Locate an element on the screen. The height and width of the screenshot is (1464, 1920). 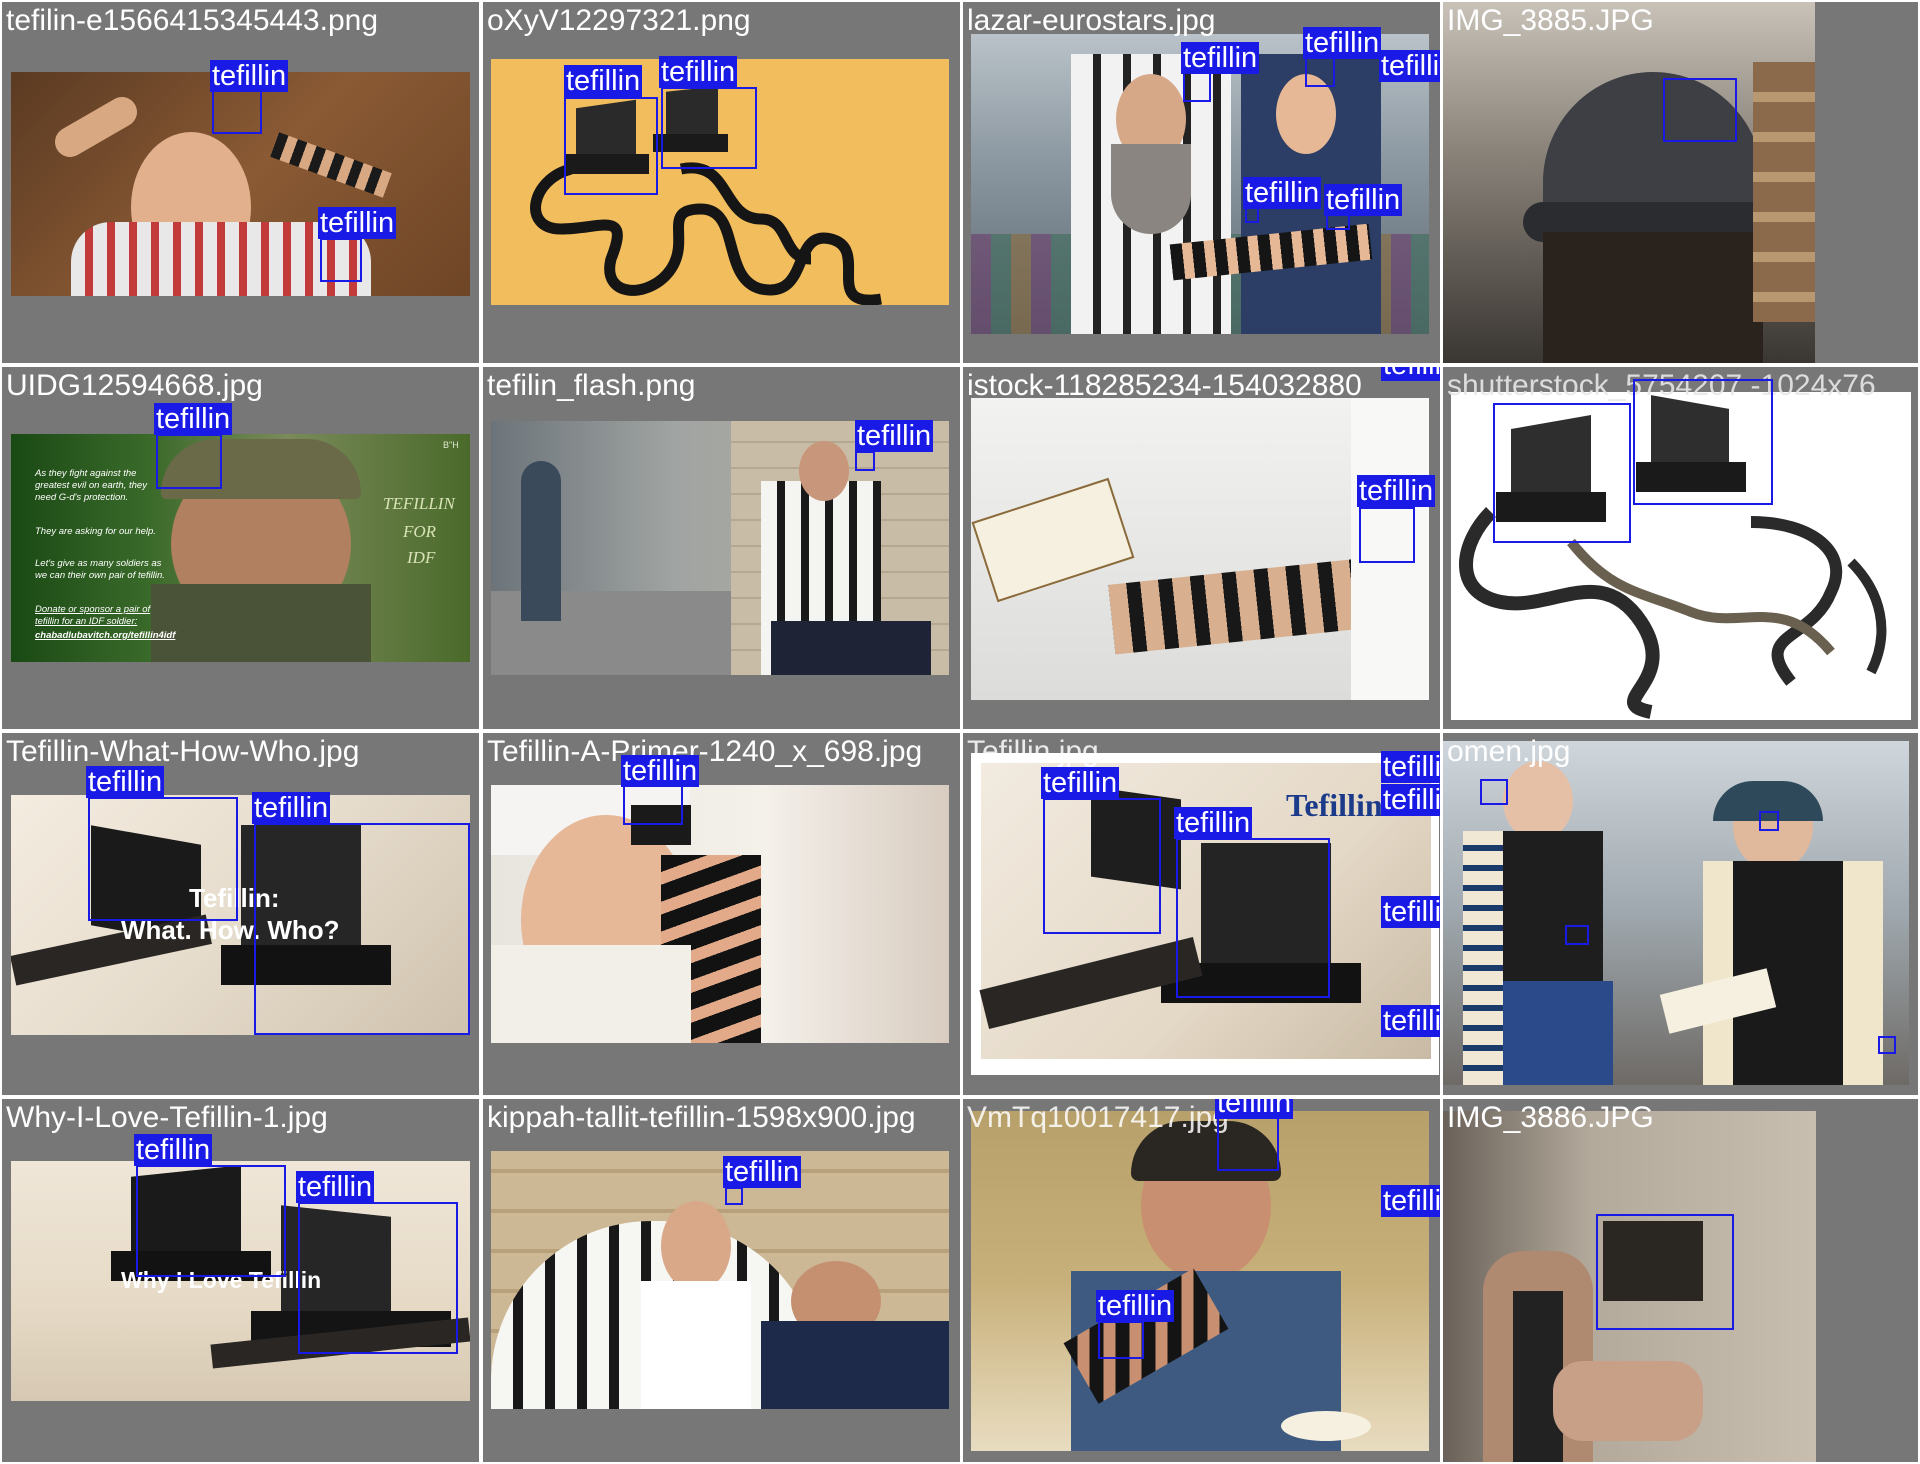
ad-link: chabadlubavitch.org/tefillin4idf is located at coordinates (105, 635).